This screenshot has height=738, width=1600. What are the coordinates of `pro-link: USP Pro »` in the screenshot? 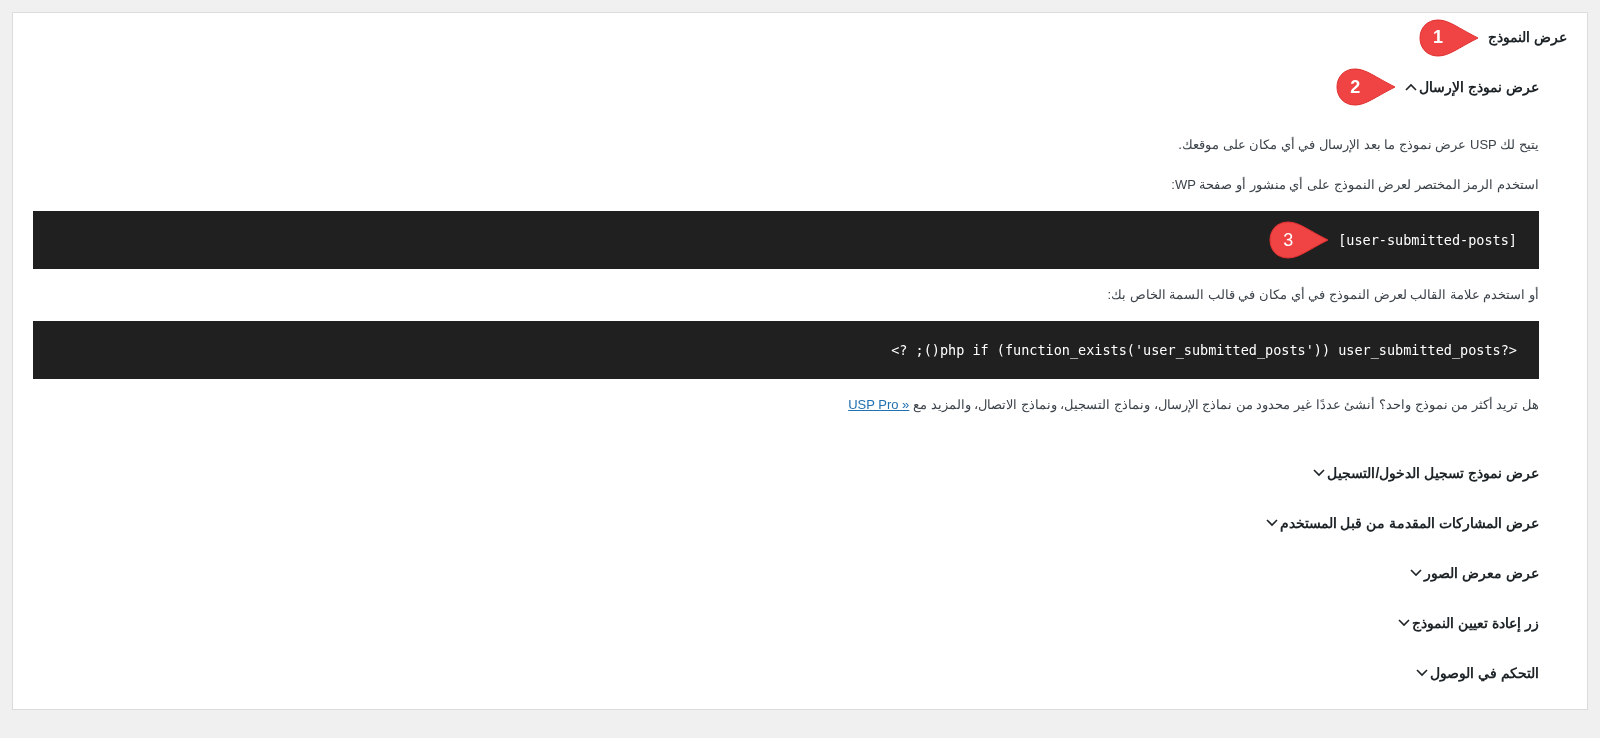 It's located at (879, 404).